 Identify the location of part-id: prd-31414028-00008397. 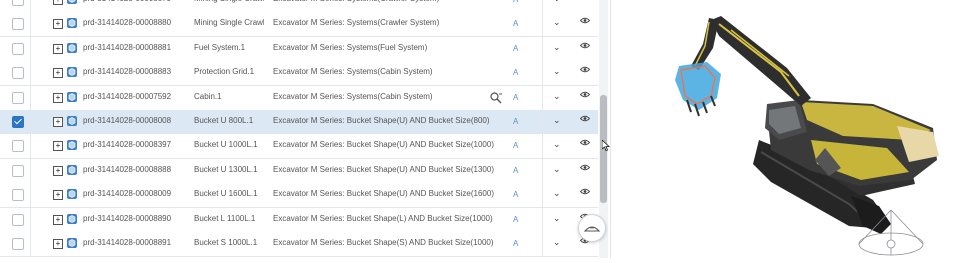
(127, 144).